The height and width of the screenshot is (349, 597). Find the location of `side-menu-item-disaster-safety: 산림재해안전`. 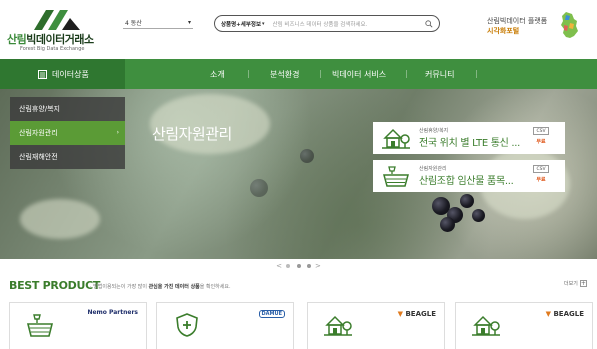

side-menu-item-disaster-safety: 산림재해안전 is located at coordinates (67, 157).